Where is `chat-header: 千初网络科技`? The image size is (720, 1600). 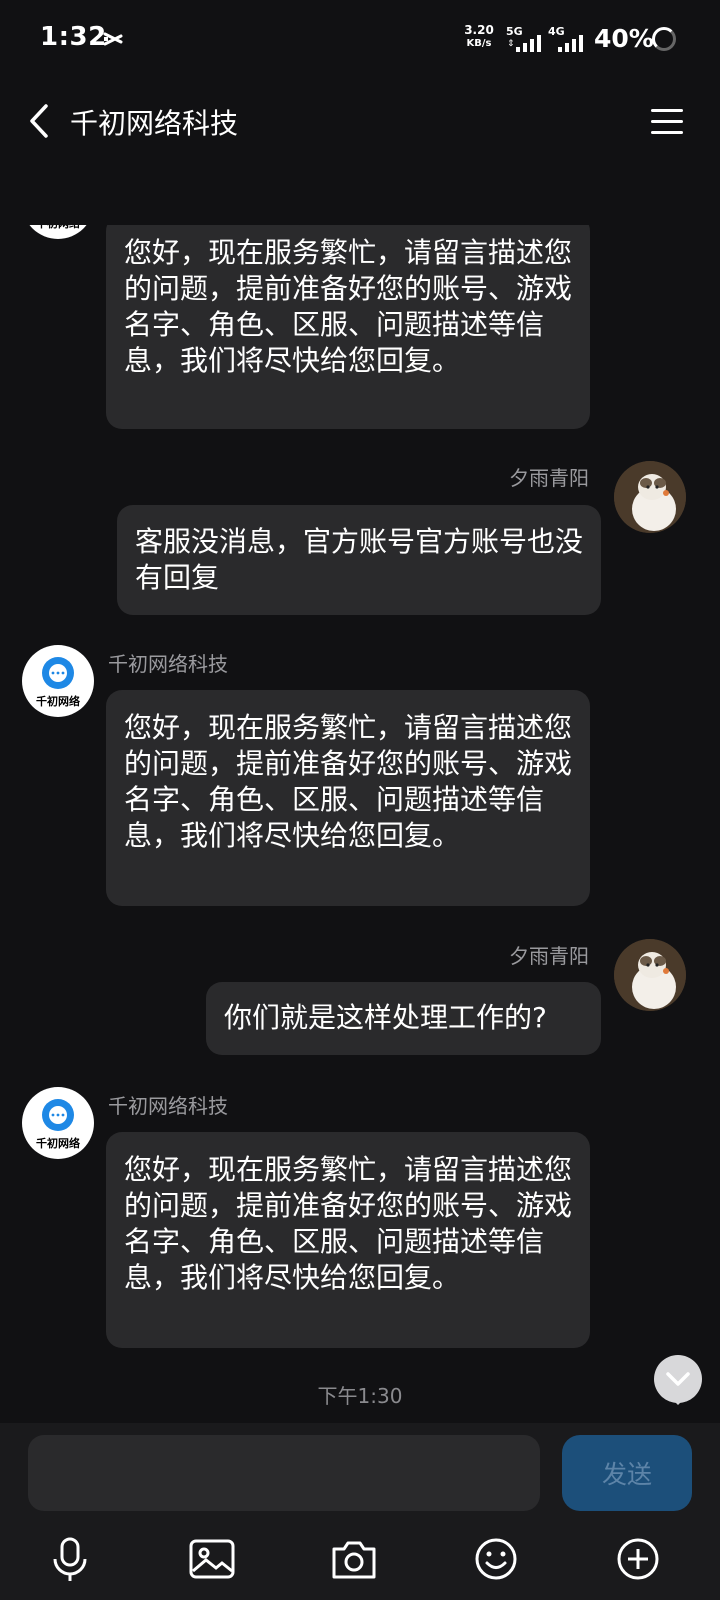 chat-header: 千初网络科技 is located at coordinates (360, 121).